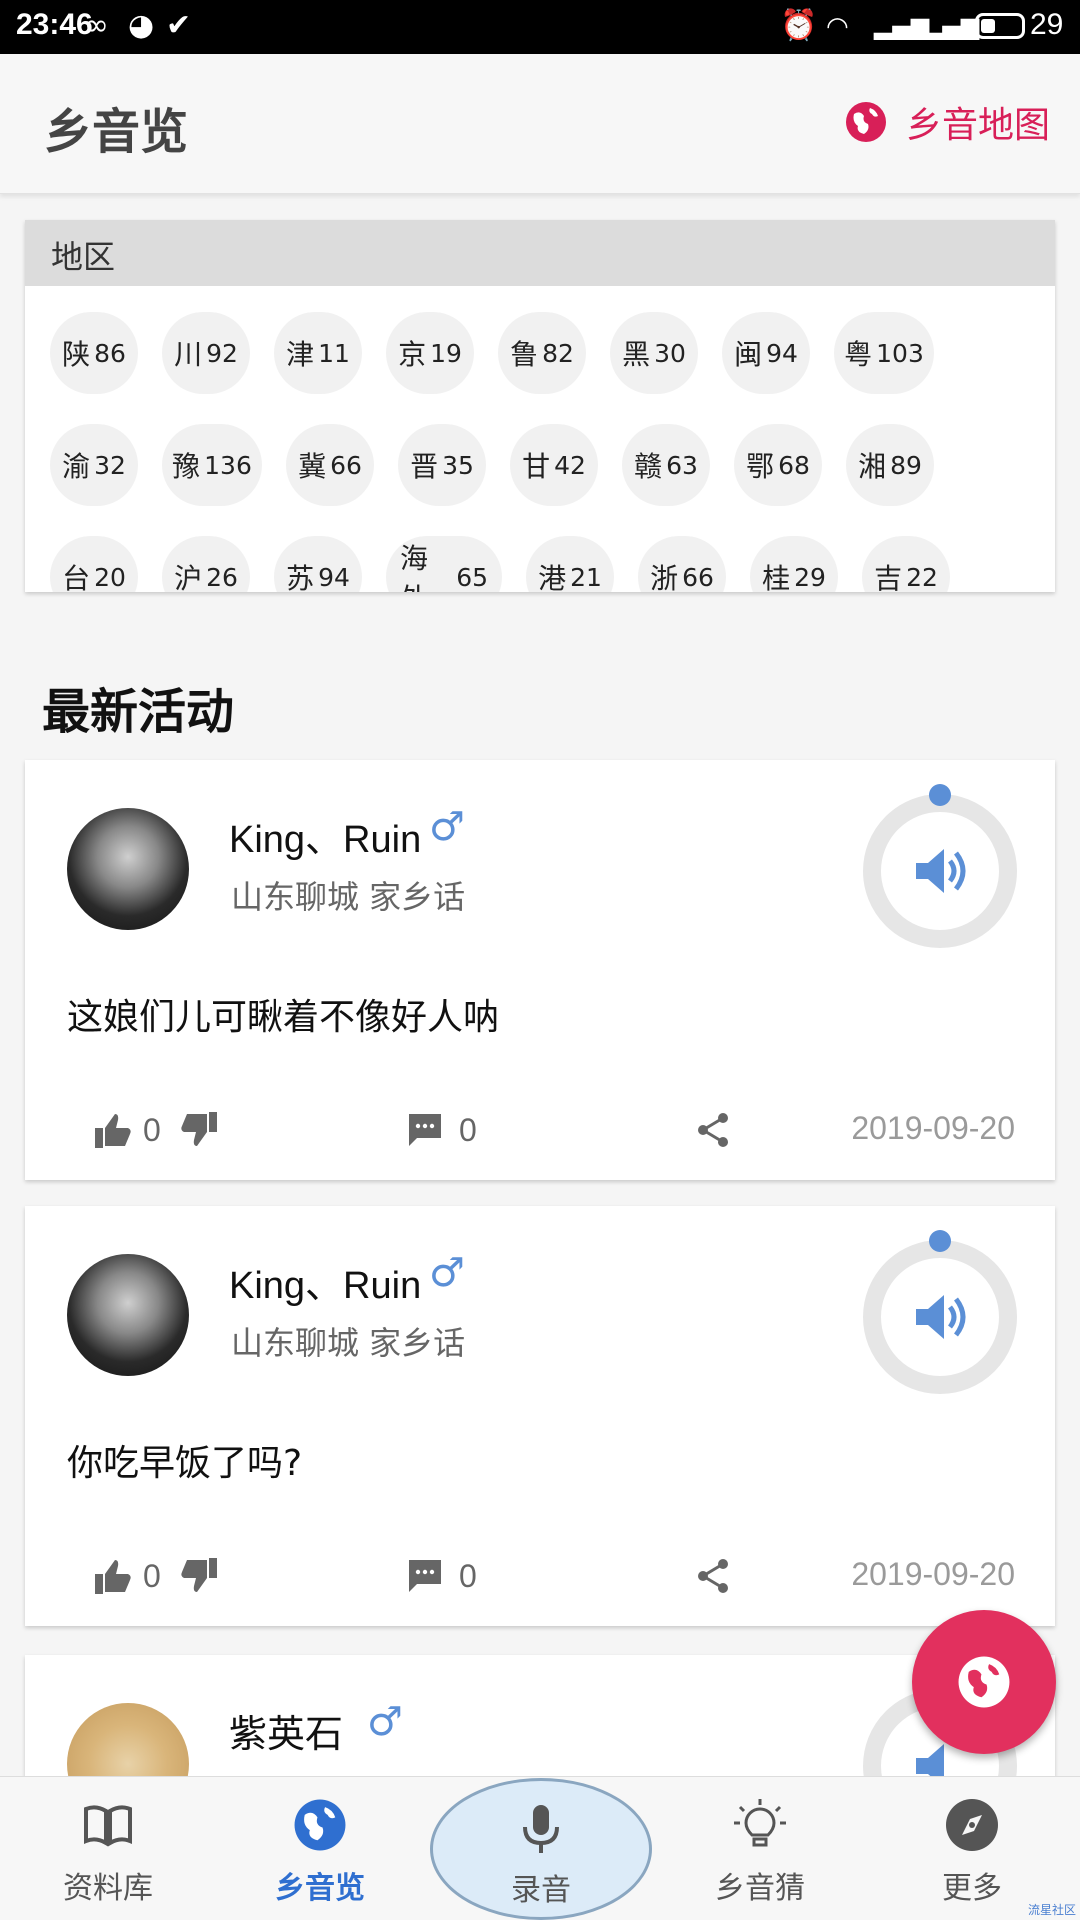  Describe the element at coordinates (933, 1574) in the screenshot. I see `post-date: 2019-09-20` at that location.